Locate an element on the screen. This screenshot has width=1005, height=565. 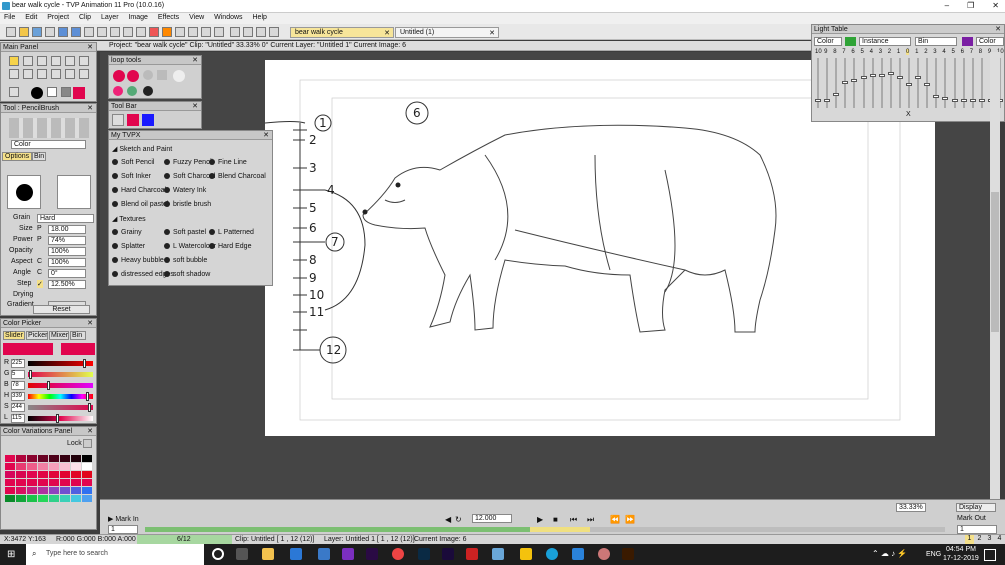
brush-tool-icon is located at coordinates (14, 61).